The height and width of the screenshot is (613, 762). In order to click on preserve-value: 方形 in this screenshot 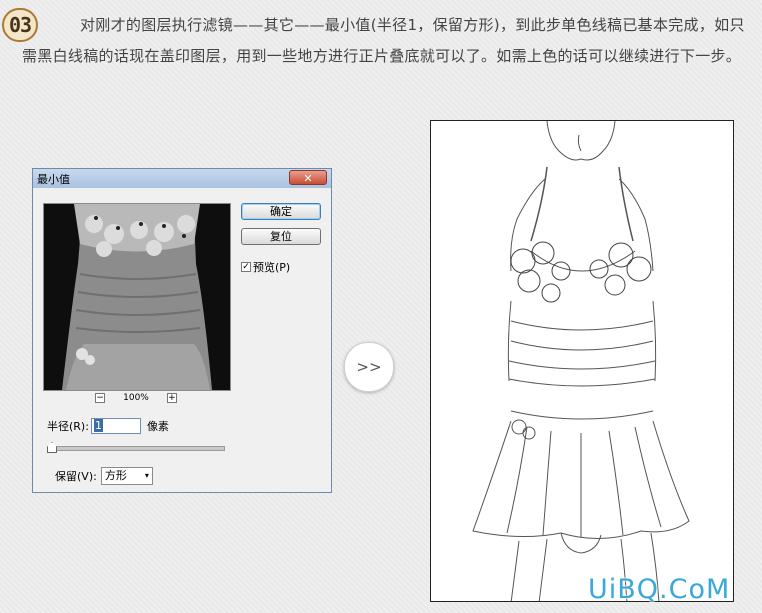, I will do `click(115, 475)`.